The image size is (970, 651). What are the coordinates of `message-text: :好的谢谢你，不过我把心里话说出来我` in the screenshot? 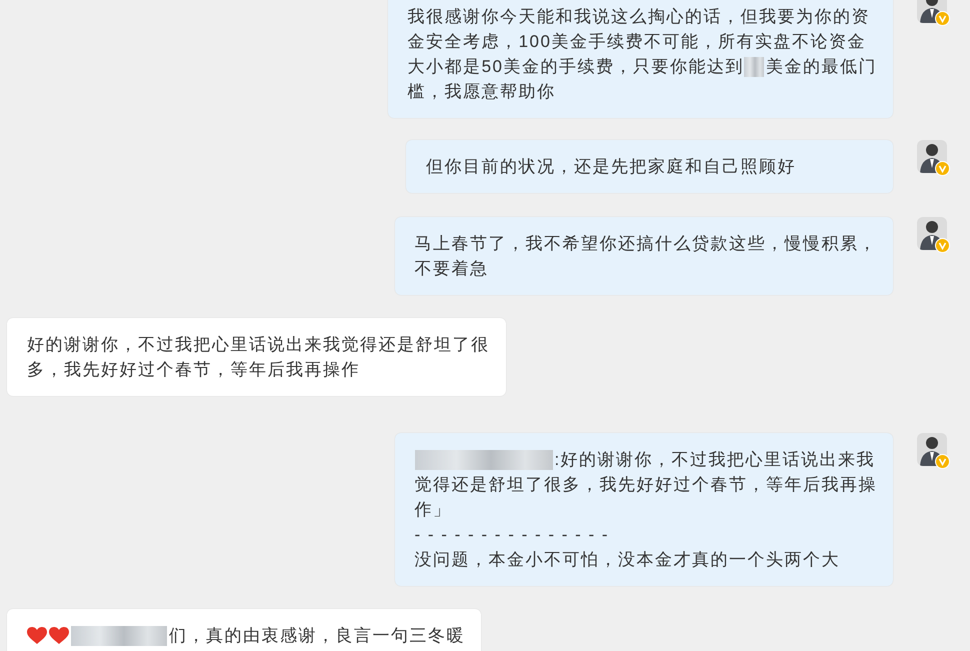 It's located at (715, 460).